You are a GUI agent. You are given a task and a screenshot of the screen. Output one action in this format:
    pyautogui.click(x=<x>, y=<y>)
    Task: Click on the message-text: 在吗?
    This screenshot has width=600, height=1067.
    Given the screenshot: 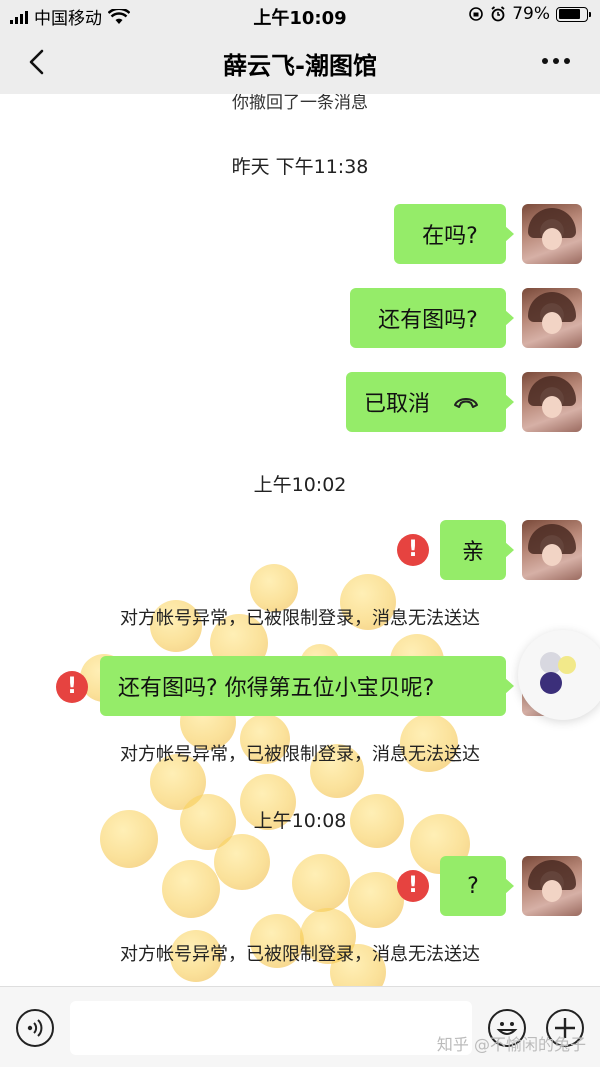 What is the action you would take?
    pyautogui.click(x=450, y=236)
    